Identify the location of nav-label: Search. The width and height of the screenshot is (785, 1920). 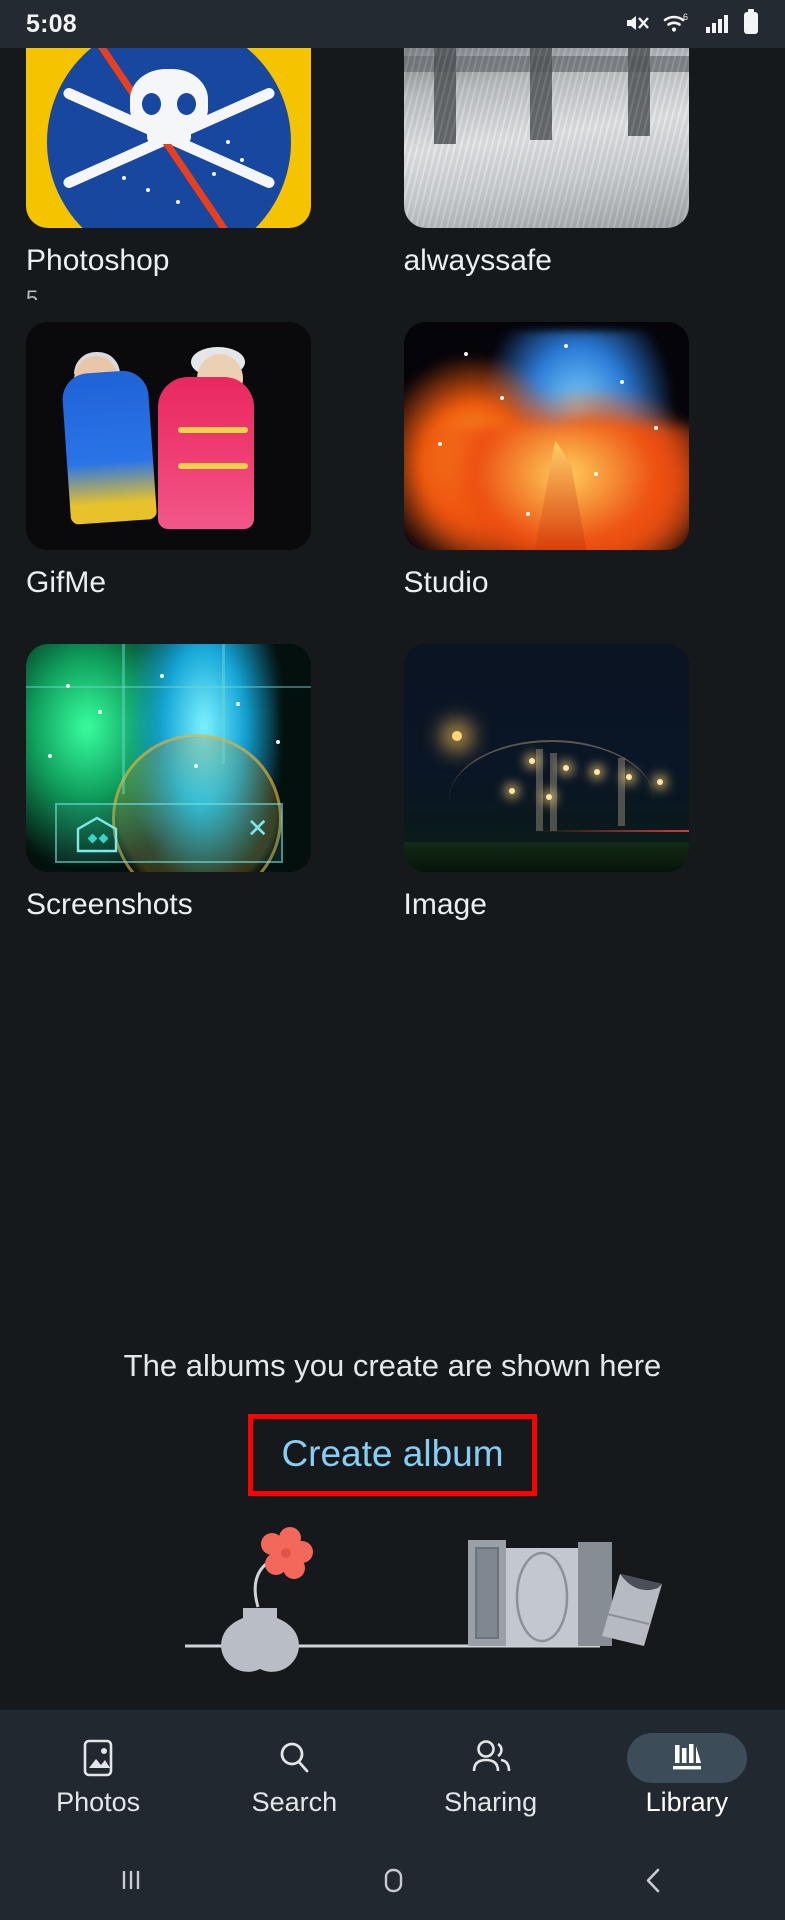
(294, 1801).